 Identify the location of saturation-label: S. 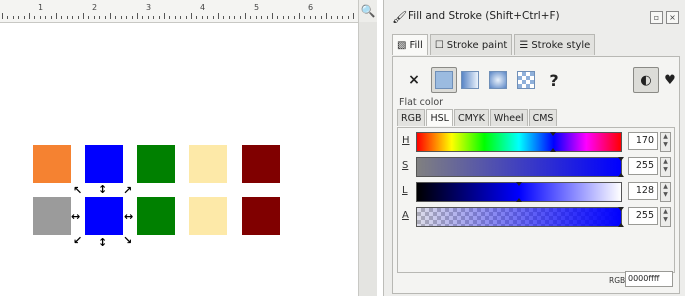
(405, 165).